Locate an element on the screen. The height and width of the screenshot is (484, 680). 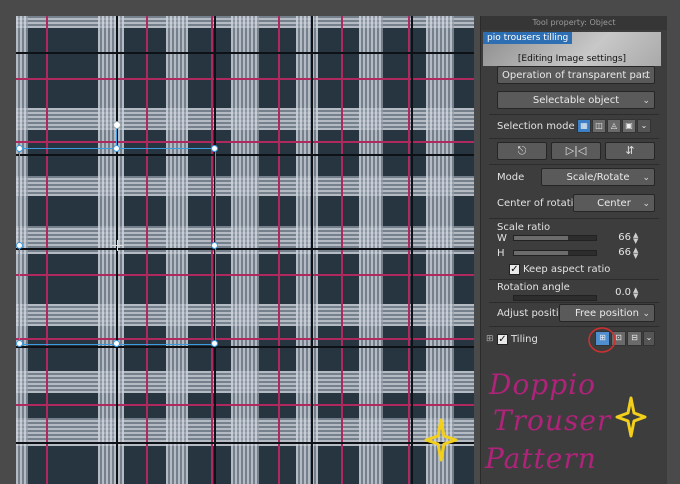
height-scale-value: 66 is located at coordinates (619, 252).